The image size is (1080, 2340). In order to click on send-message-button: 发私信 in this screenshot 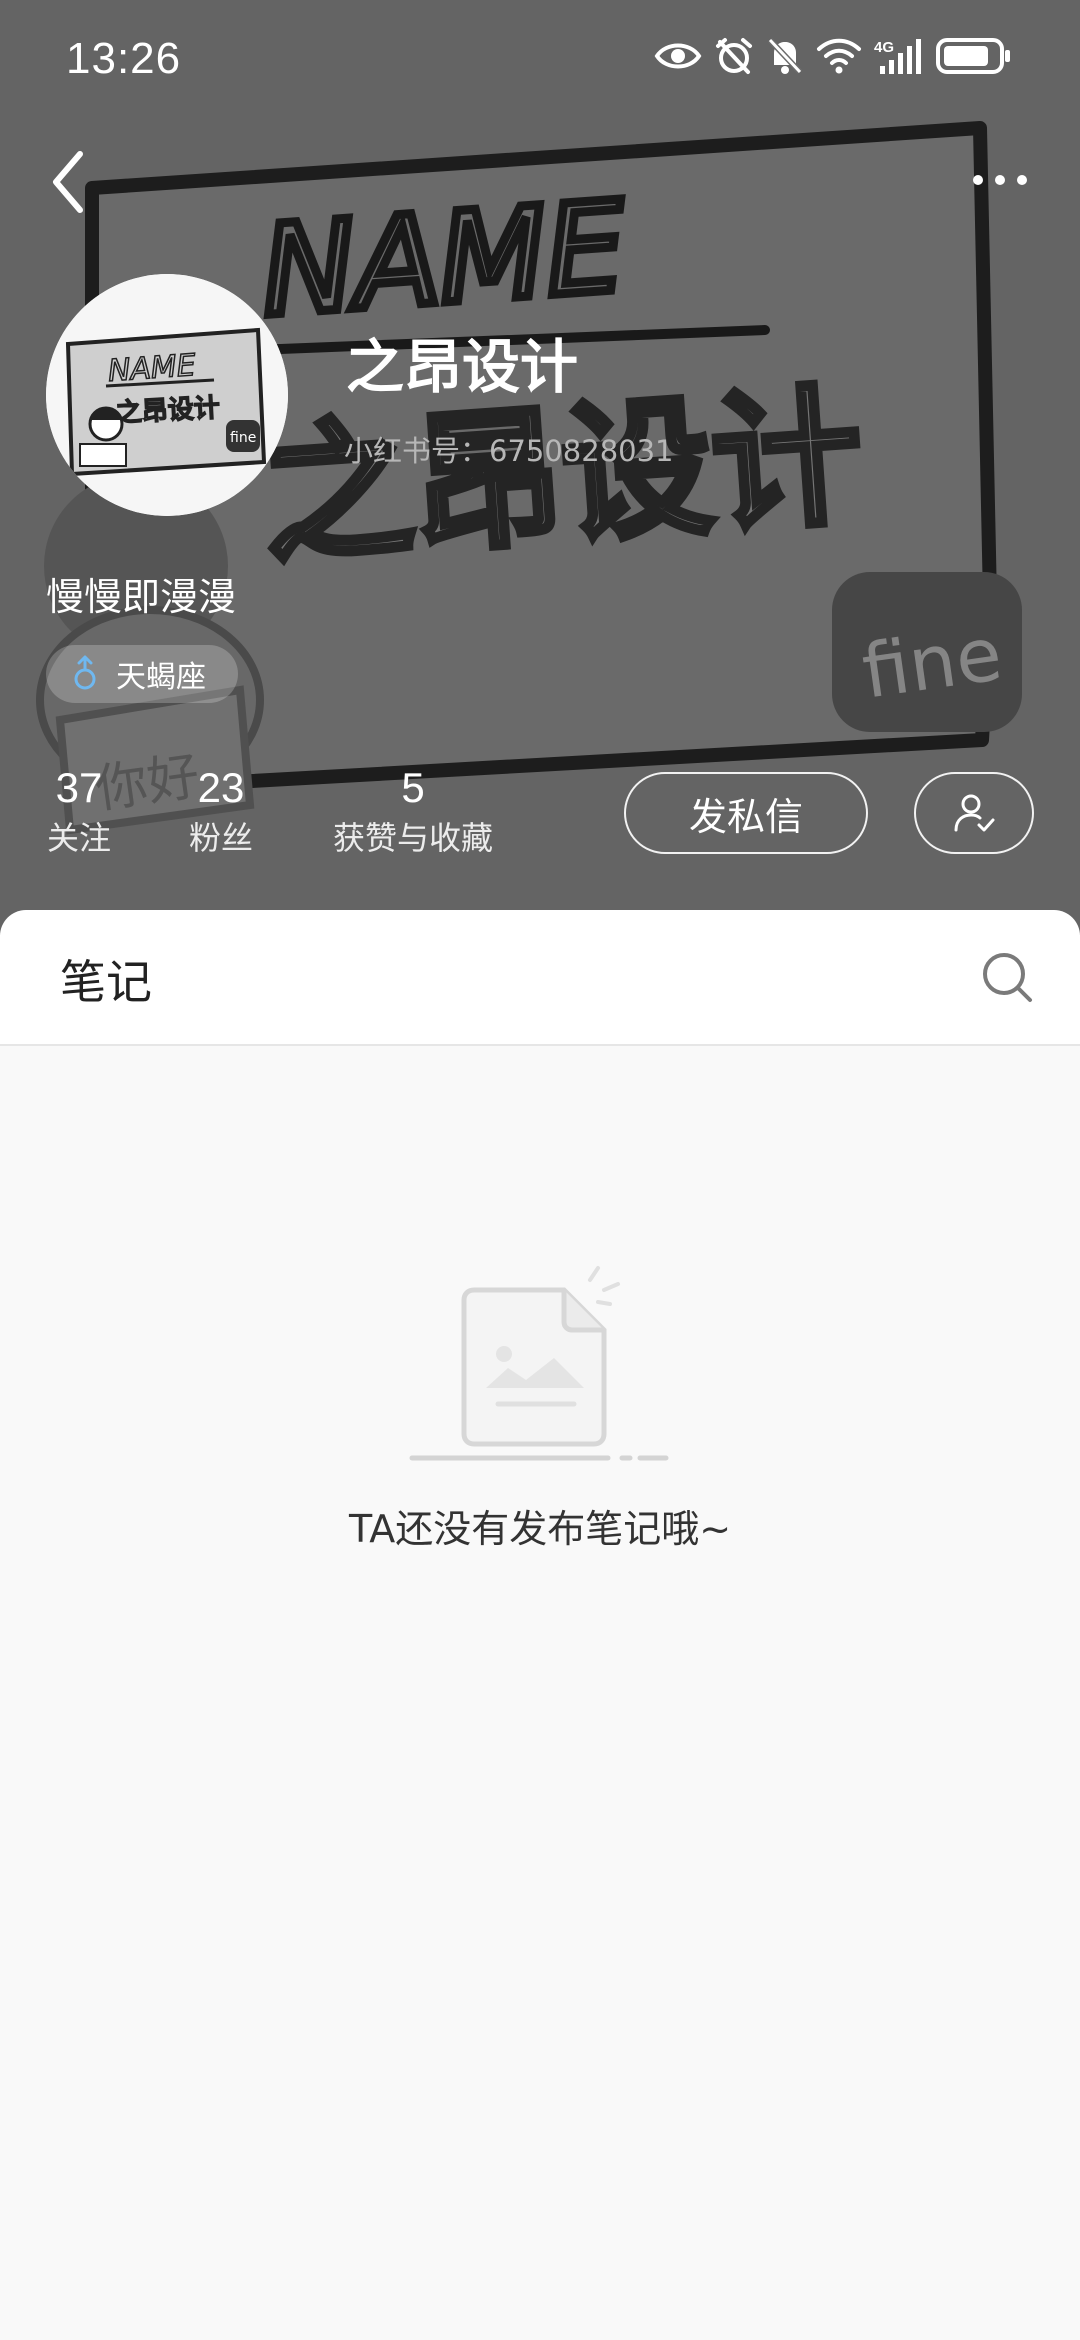, I will do `click(746, 813)`.